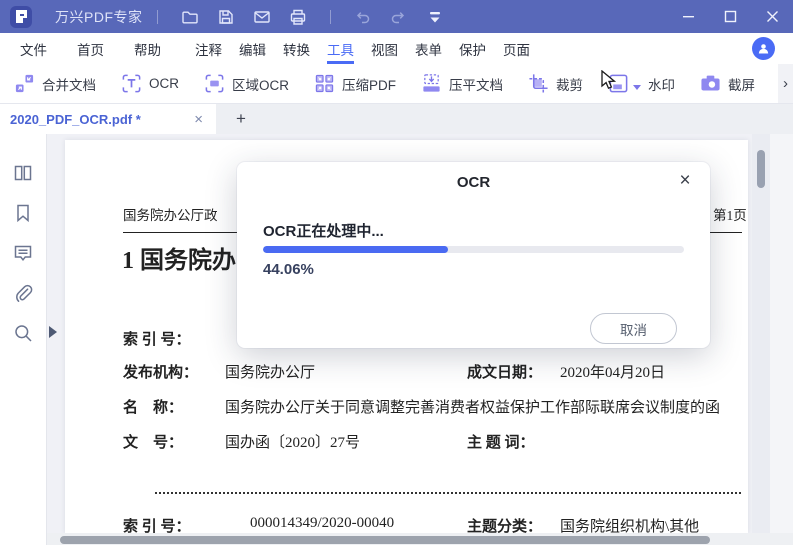 The height and width of the screenshot is (545, 793). What do you see at coordinates (260, 85) in the screenshot?
I see `area-ocr-label: 区域OCR` at bounding box center [260, 85].